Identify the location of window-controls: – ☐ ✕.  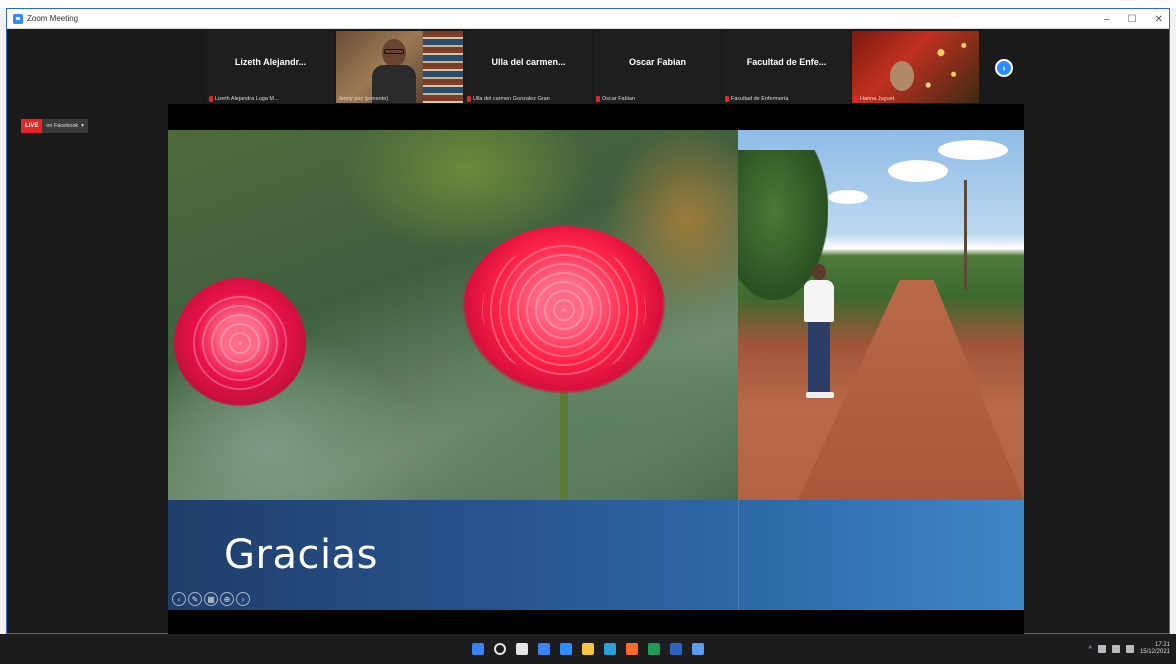
(1133, 19).